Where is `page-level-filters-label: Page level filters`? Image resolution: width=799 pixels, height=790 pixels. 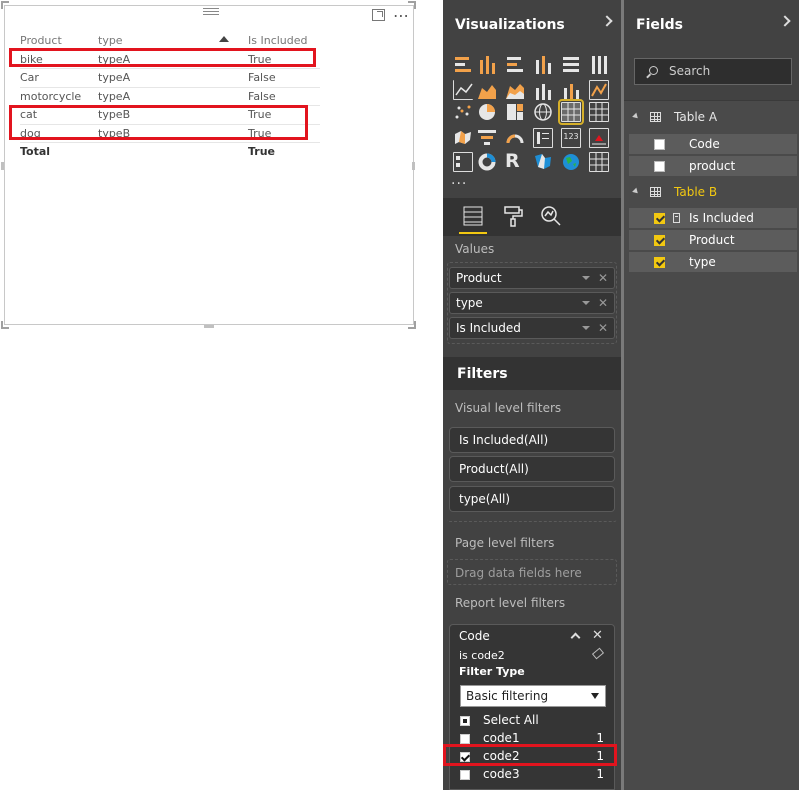
page-level-filters-label: Page level filters is located at coordinates (505, 543).